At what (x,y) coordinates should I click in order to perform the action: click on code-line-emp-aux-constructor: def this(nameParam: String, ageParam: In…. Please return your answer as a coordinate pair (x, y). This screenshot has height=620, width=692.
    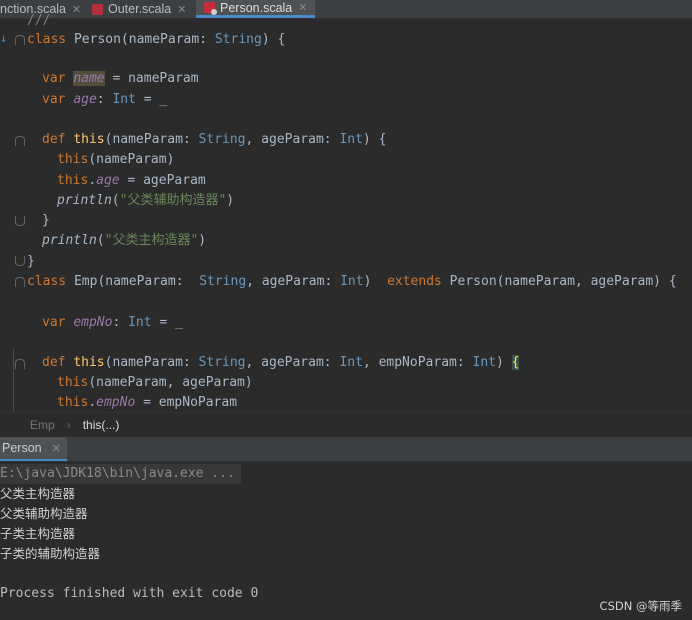
    Looking at the image, I should click on (281, 362).